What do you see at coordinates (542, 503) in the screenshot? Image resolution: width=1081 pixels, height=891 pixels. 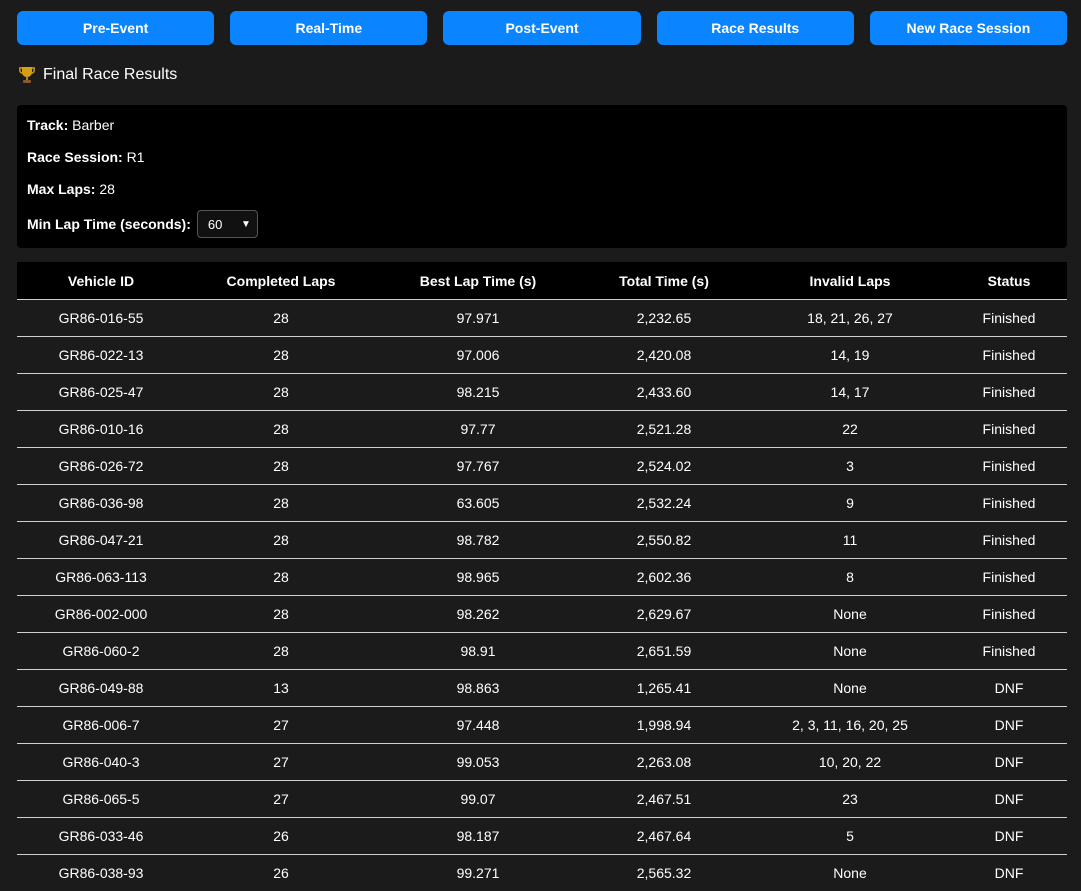 I see `table-row: GR86-036-982863.6052,532.249Finished` at bounding box center [542, 503].